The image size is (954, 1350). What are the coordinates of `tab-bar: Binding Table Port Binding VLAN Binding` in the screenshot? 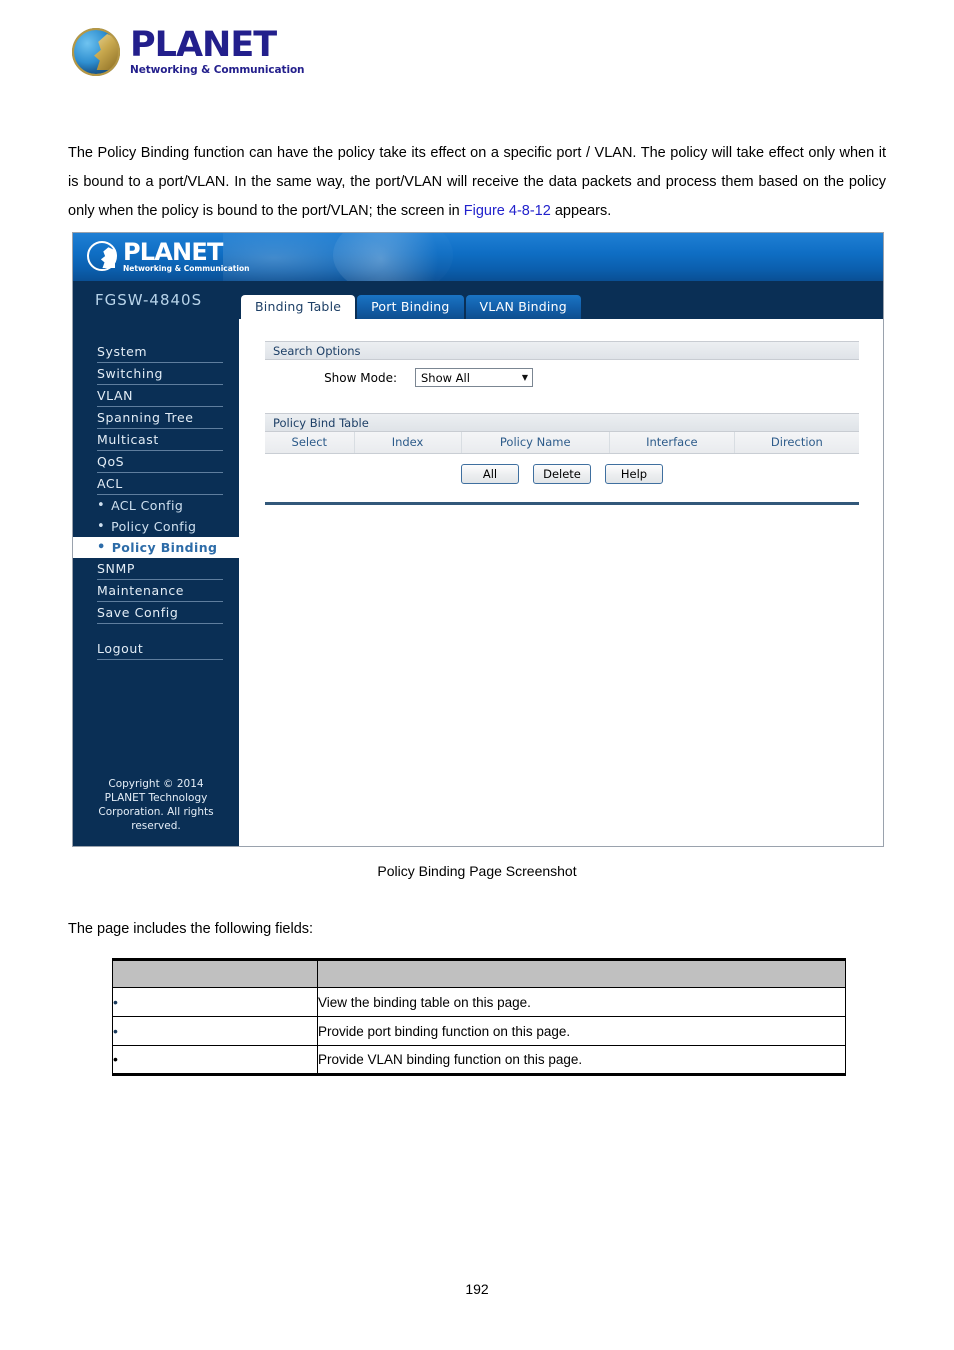 It's located at (561, 300).